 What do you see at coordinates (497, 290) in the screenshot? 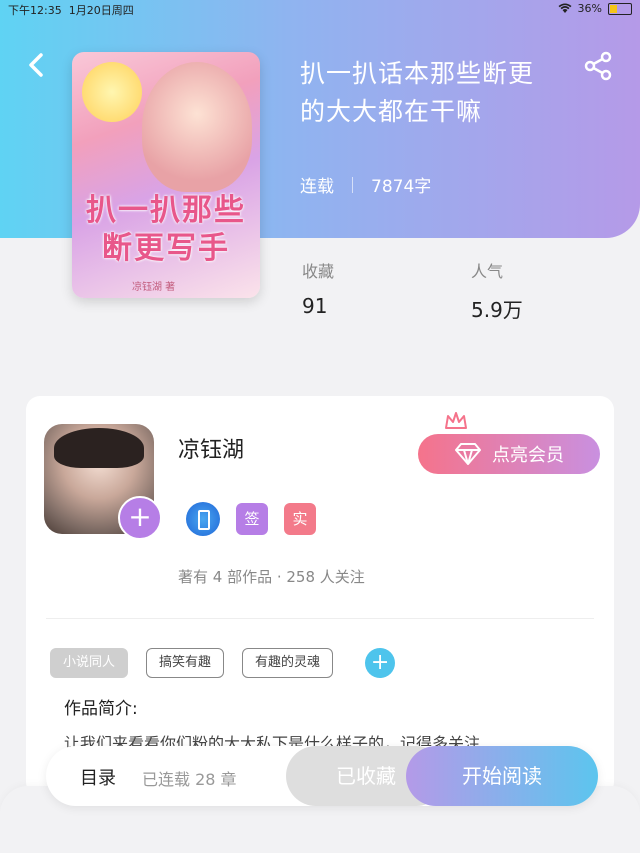
I see `popularity-stat: 人气 5.9万` at bounding box center [497, 290].